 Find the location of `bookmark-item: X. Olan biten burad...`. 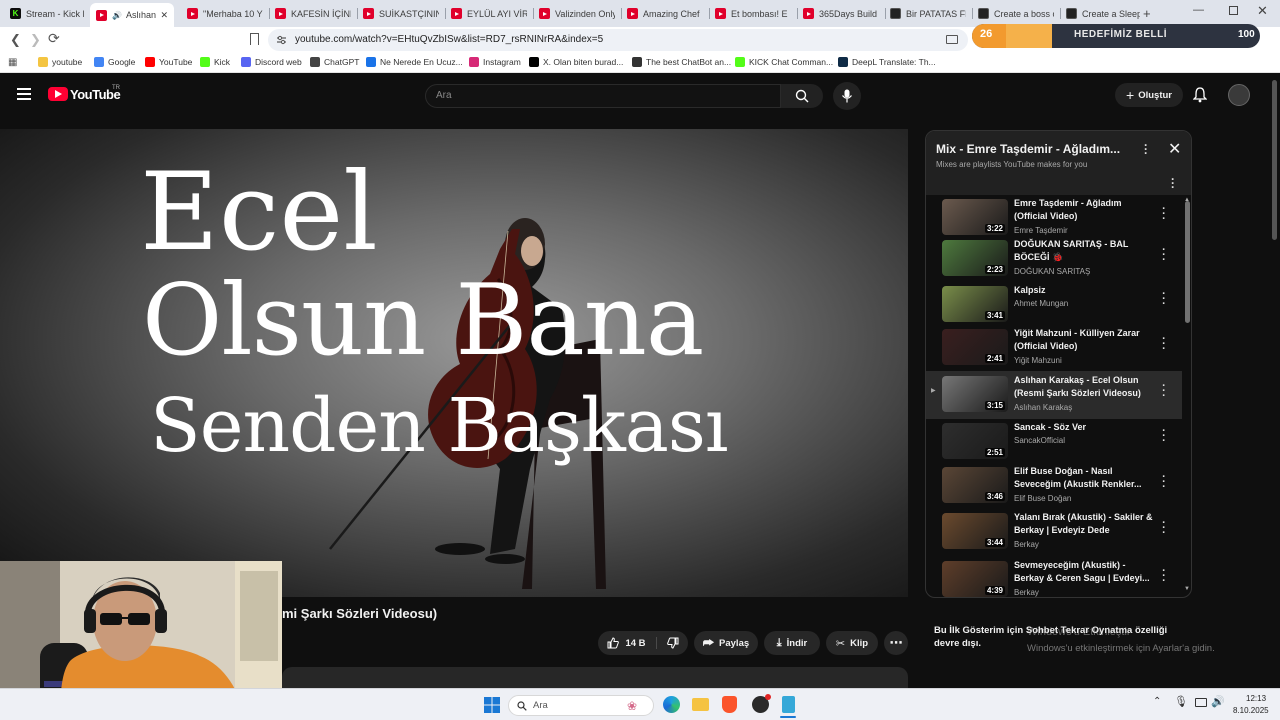

bookmark-item: X. Olan biten burad... is located at coordinates (576, 62).